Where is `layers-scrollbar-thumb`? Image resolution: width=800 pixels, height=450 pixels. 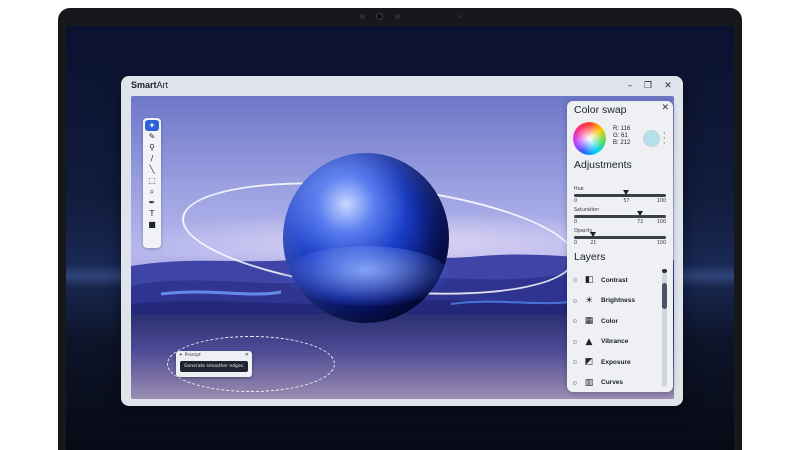
layers-scrollbar-thumb is located at coordinates (664, 296).